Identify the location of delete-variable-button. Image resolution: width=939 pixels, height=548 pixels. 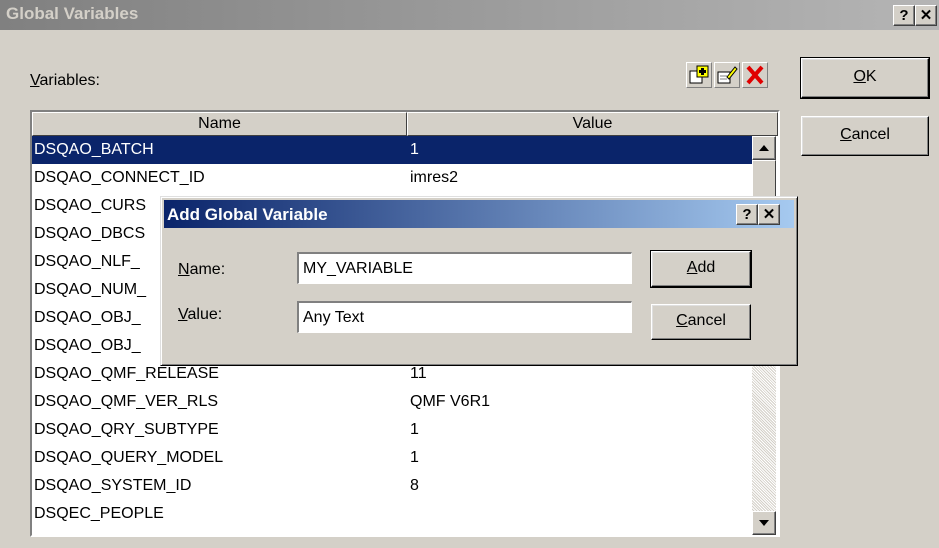
(755, 75).